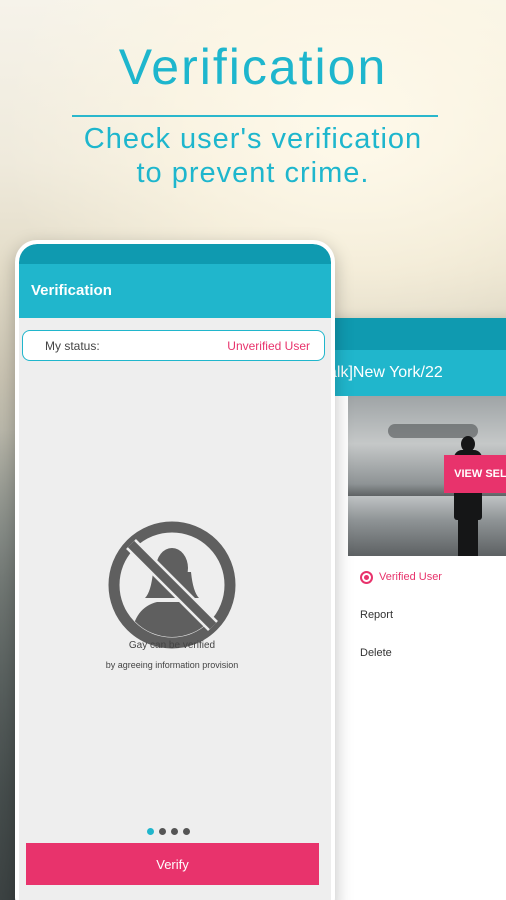 The image size is (506, 900). Describe the element at coordinates (172, 645) in the screenshot. I see `verification-caption: Gay can be verified` at that location.